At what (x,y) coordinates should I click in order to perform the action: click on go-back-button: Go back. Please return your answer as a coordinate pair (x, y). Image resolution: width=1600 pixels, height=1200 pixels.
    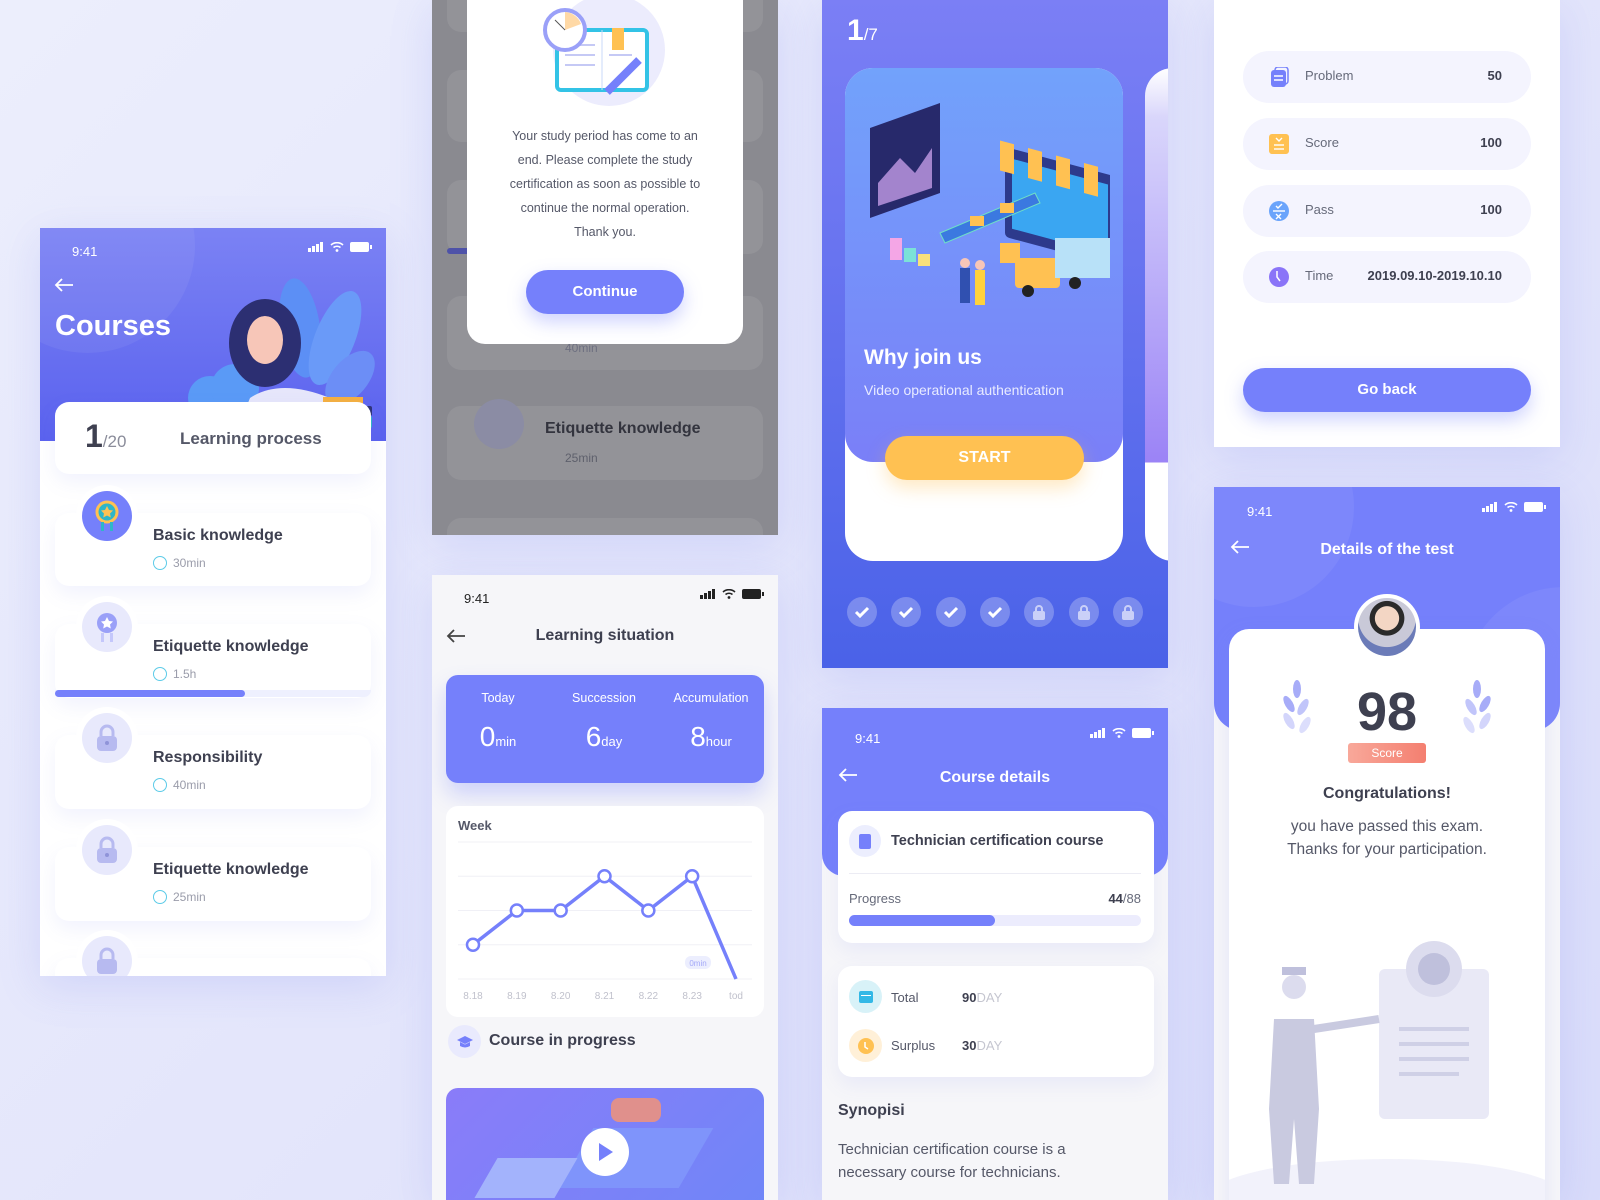
    Looking at the image, I should click on (1387, 390).